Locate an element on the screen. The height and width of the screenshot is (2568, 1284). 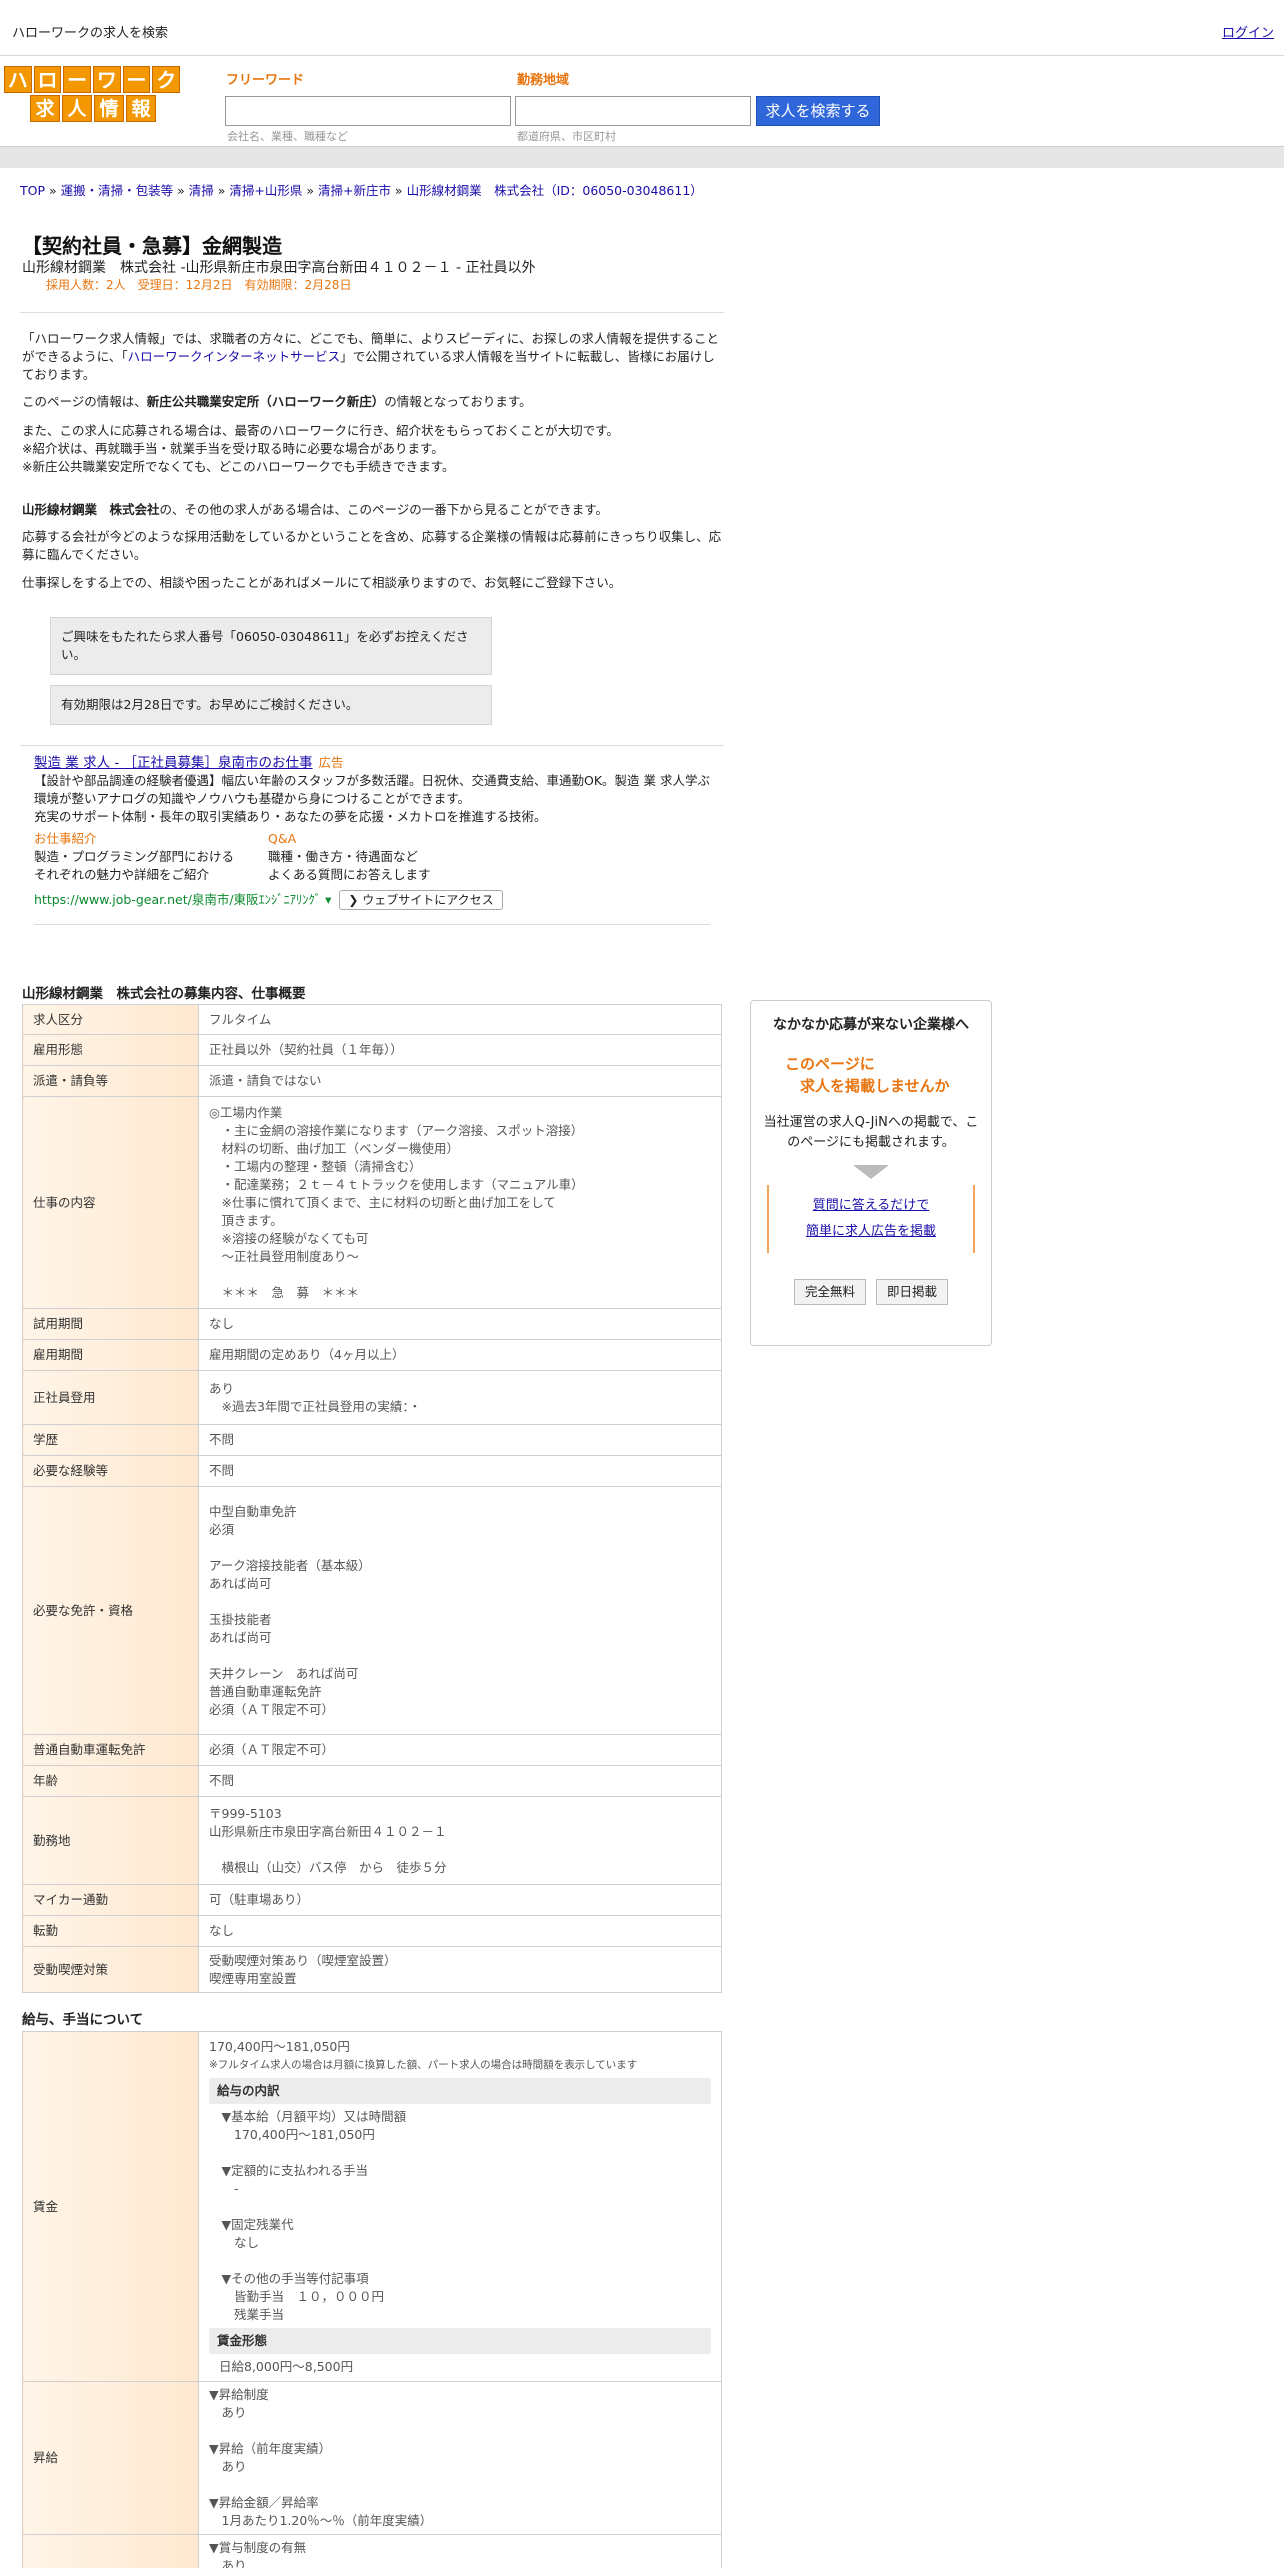
chevron-down-icon: ▾ is located at coordinates (328, 900).